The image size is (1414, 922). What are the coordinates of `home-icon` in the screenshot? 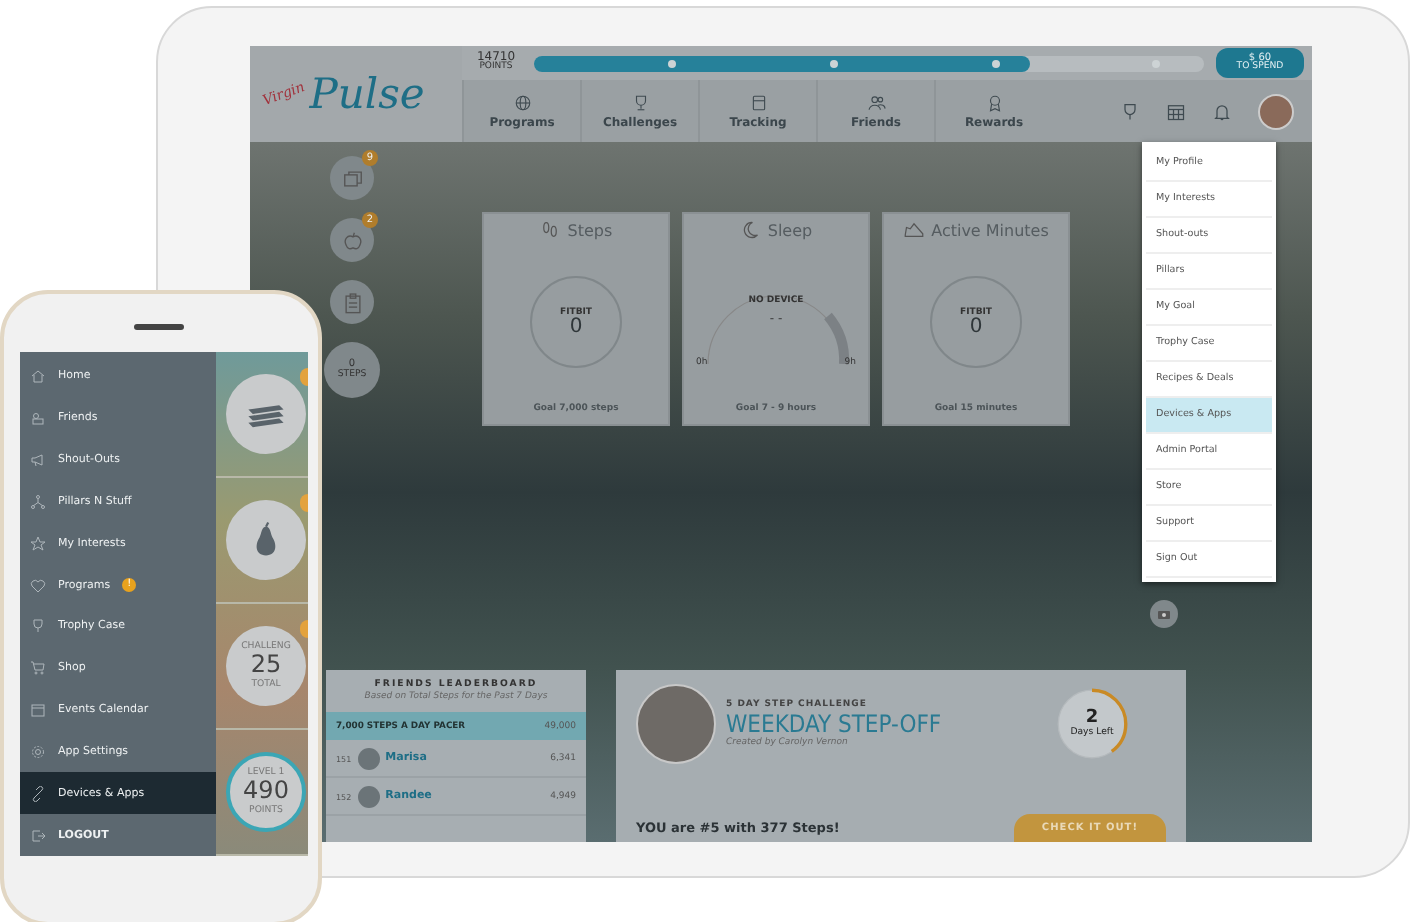 It's located at (38, 376).